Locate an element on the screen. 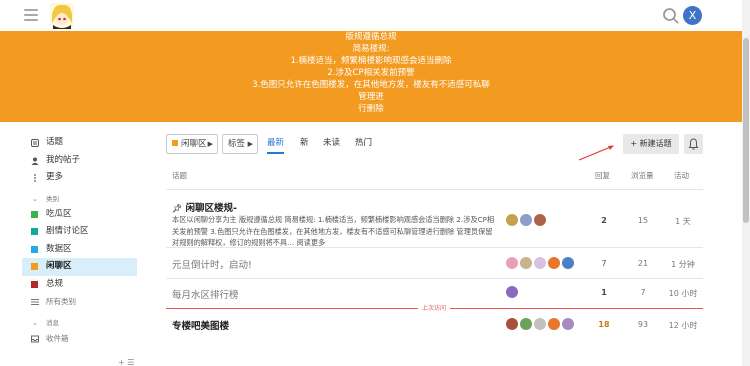  topic-title: 元旦倒计时，启动! is located at coordinates (212, 264).